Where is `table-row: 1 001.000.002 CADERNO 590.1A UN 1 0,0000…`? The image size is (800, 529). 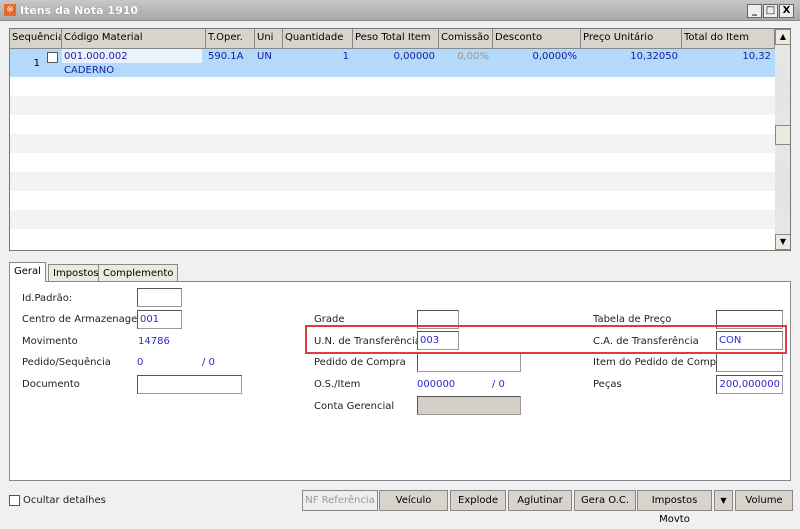 table-row: 1 001.000.002 CADERNO 590.1A UN 1 0,0000… is located at coordinates (392, 63).